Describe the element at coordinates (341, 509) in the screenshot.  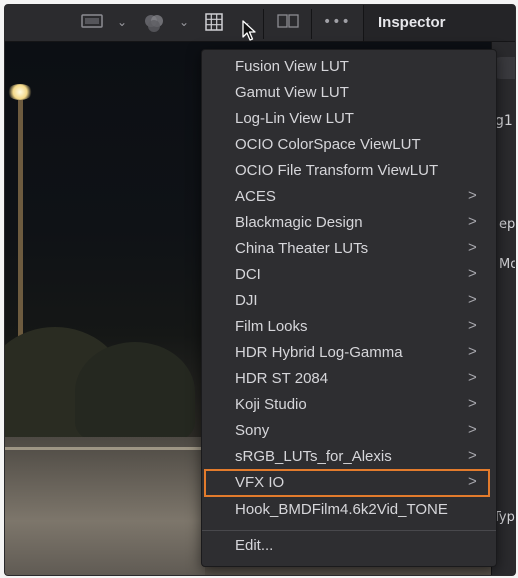
I see `menu-item-label: Hook_BMDFilm4.6k2Vid_TONE` at that location.